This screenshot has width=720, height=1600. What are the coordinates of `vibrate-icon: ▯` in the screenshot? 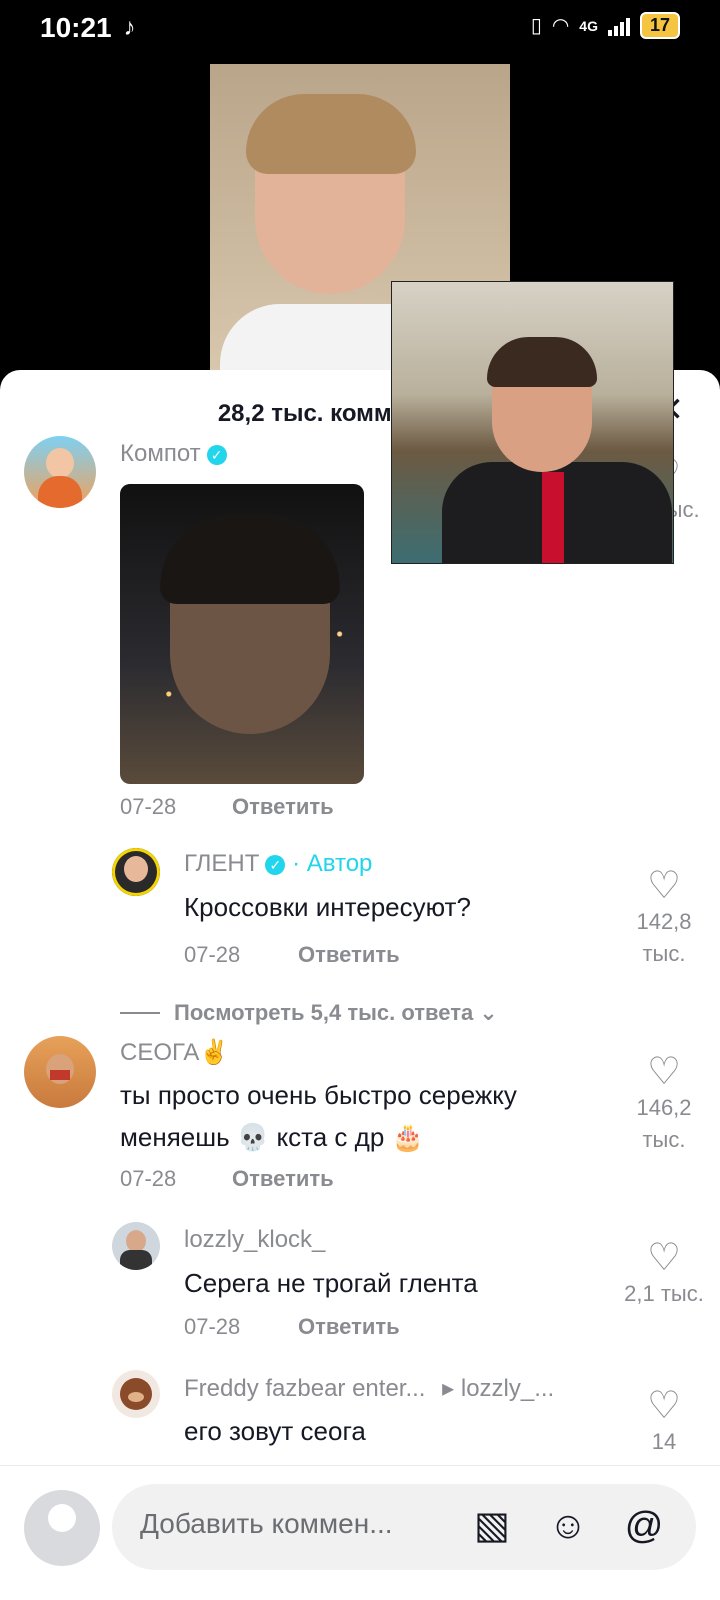 It's located at (536, 26).